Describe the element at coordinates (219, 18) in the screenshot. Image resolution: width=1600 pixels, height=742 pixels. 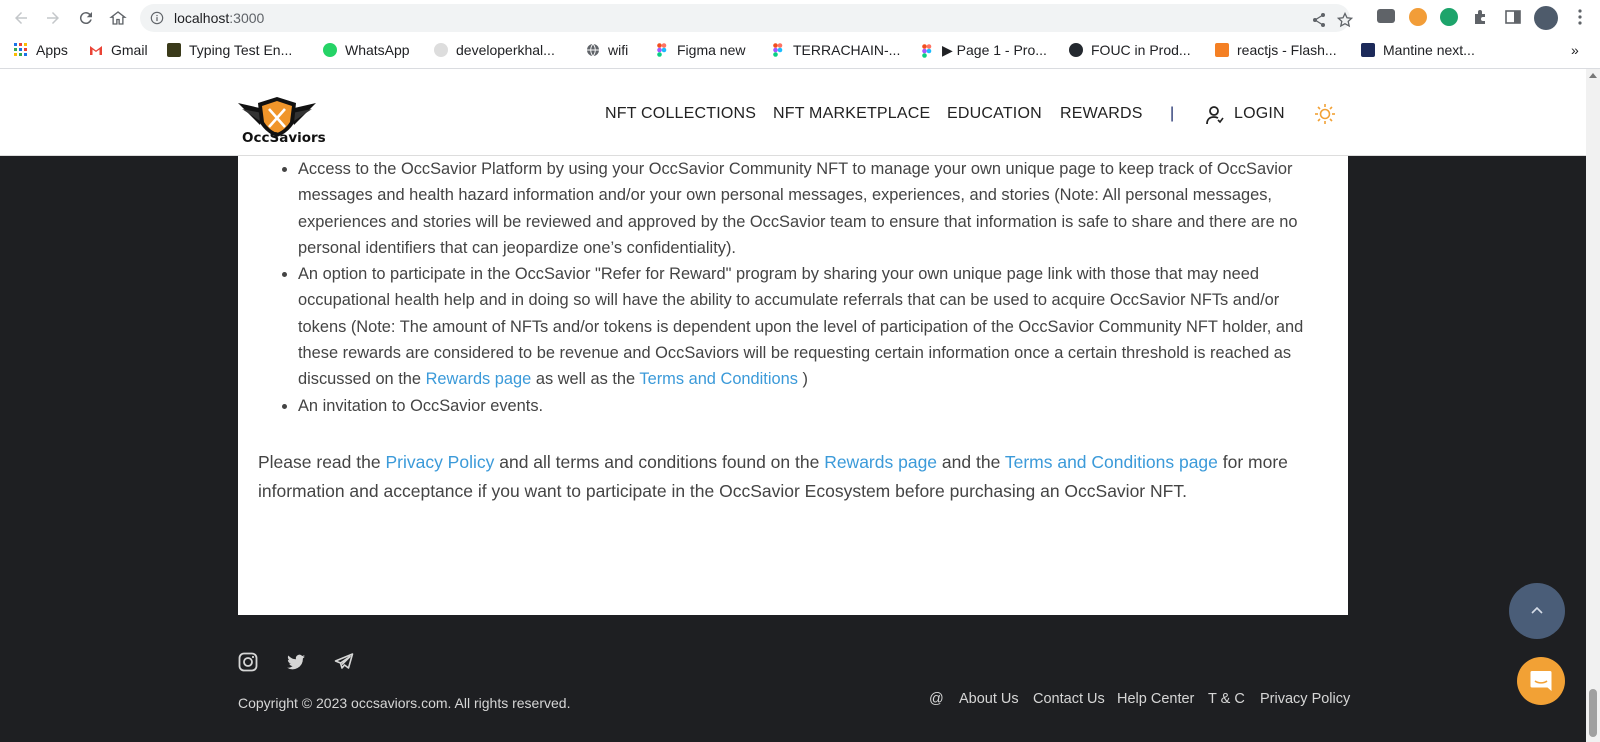
I see `url-text: localhost:3000` at that location.